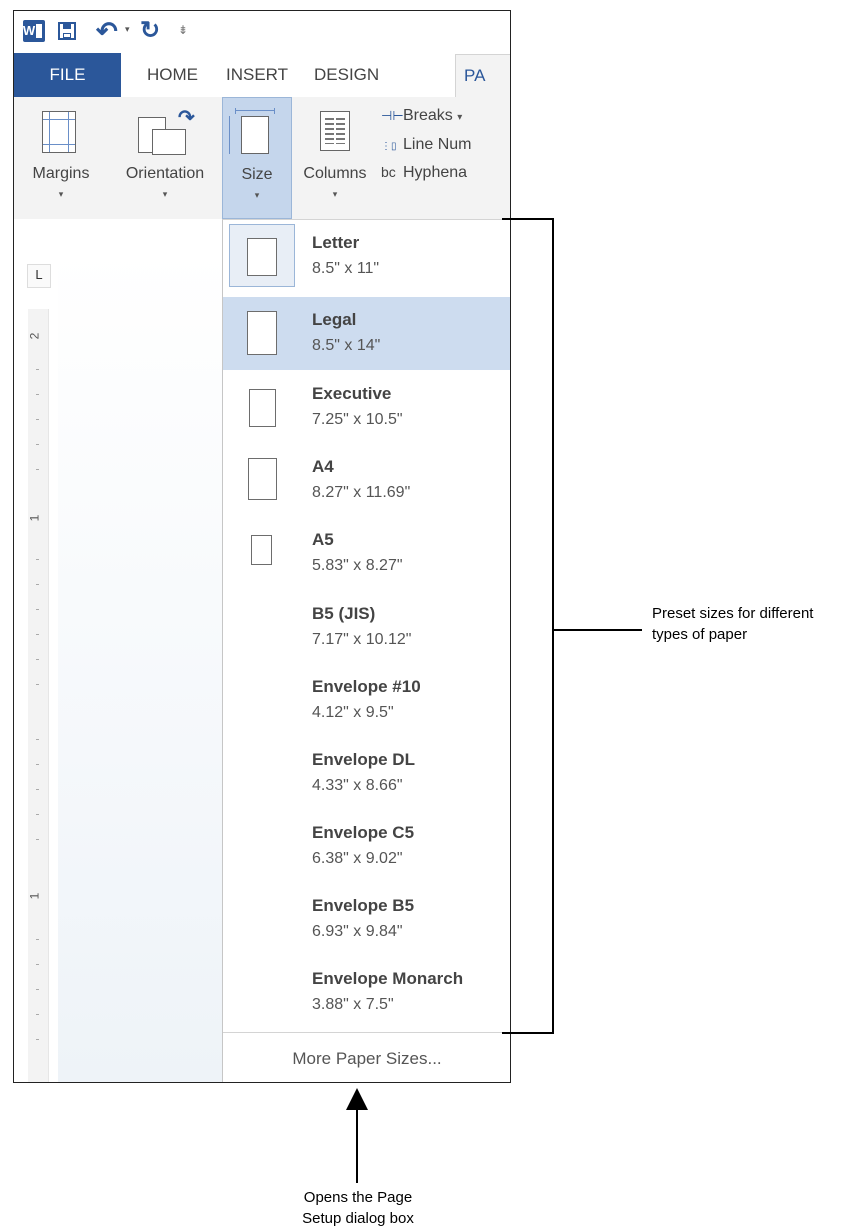 Image resolution: width=863 pixels, height=1231 pixels. Describe the element at coordinates (346, 75) in the screenshot. I see `tab-design: DESIGN` at that location.